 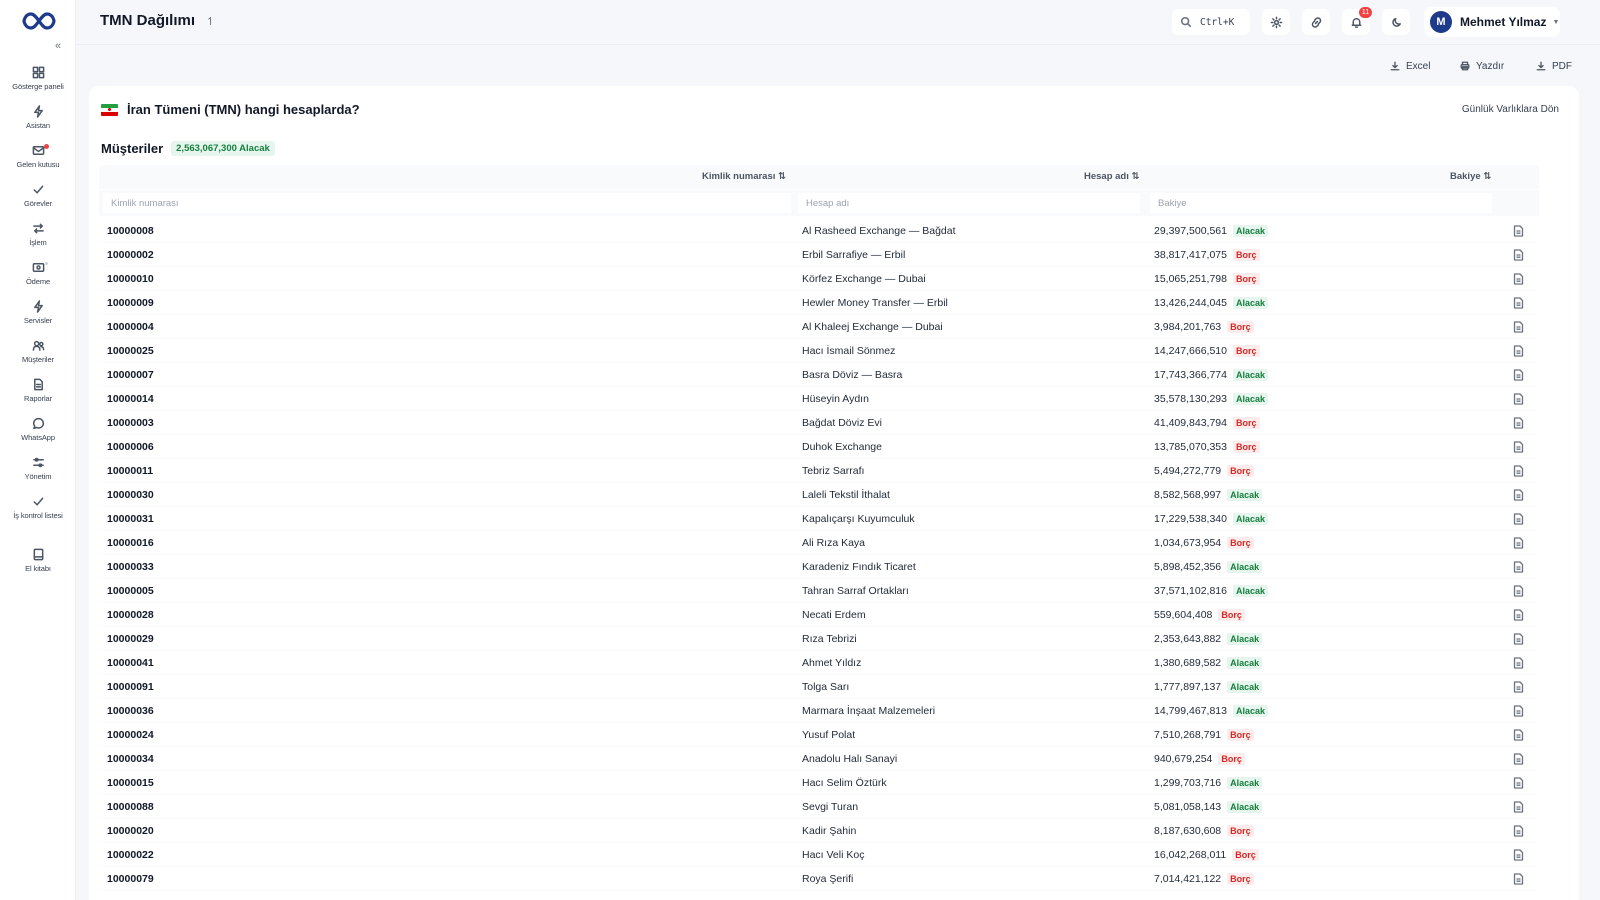 I want to click on column-header-id: Kimlik numarası ⇅, so click(x=744, y=176).